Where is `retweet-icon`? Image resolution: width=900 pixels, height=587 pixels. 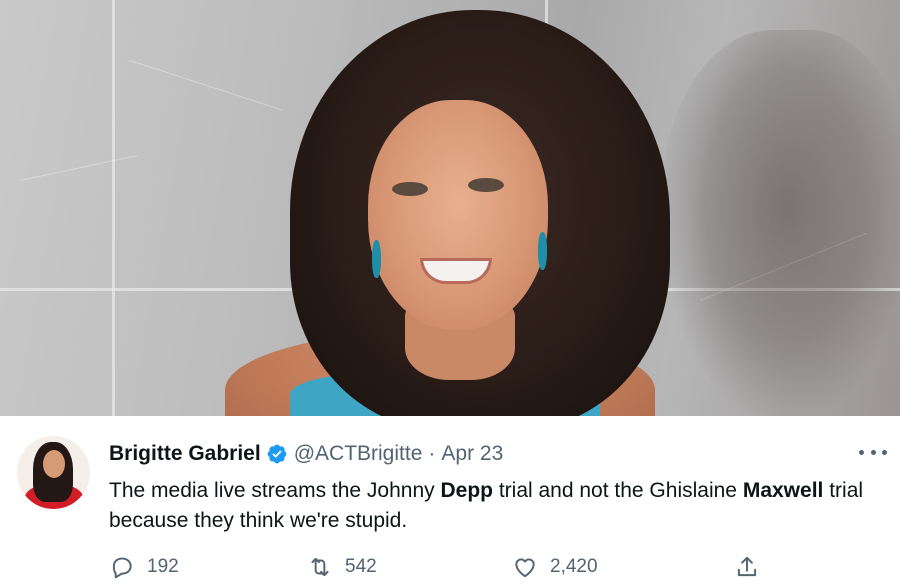
retweet-icon is located at coordinates (320, 567).